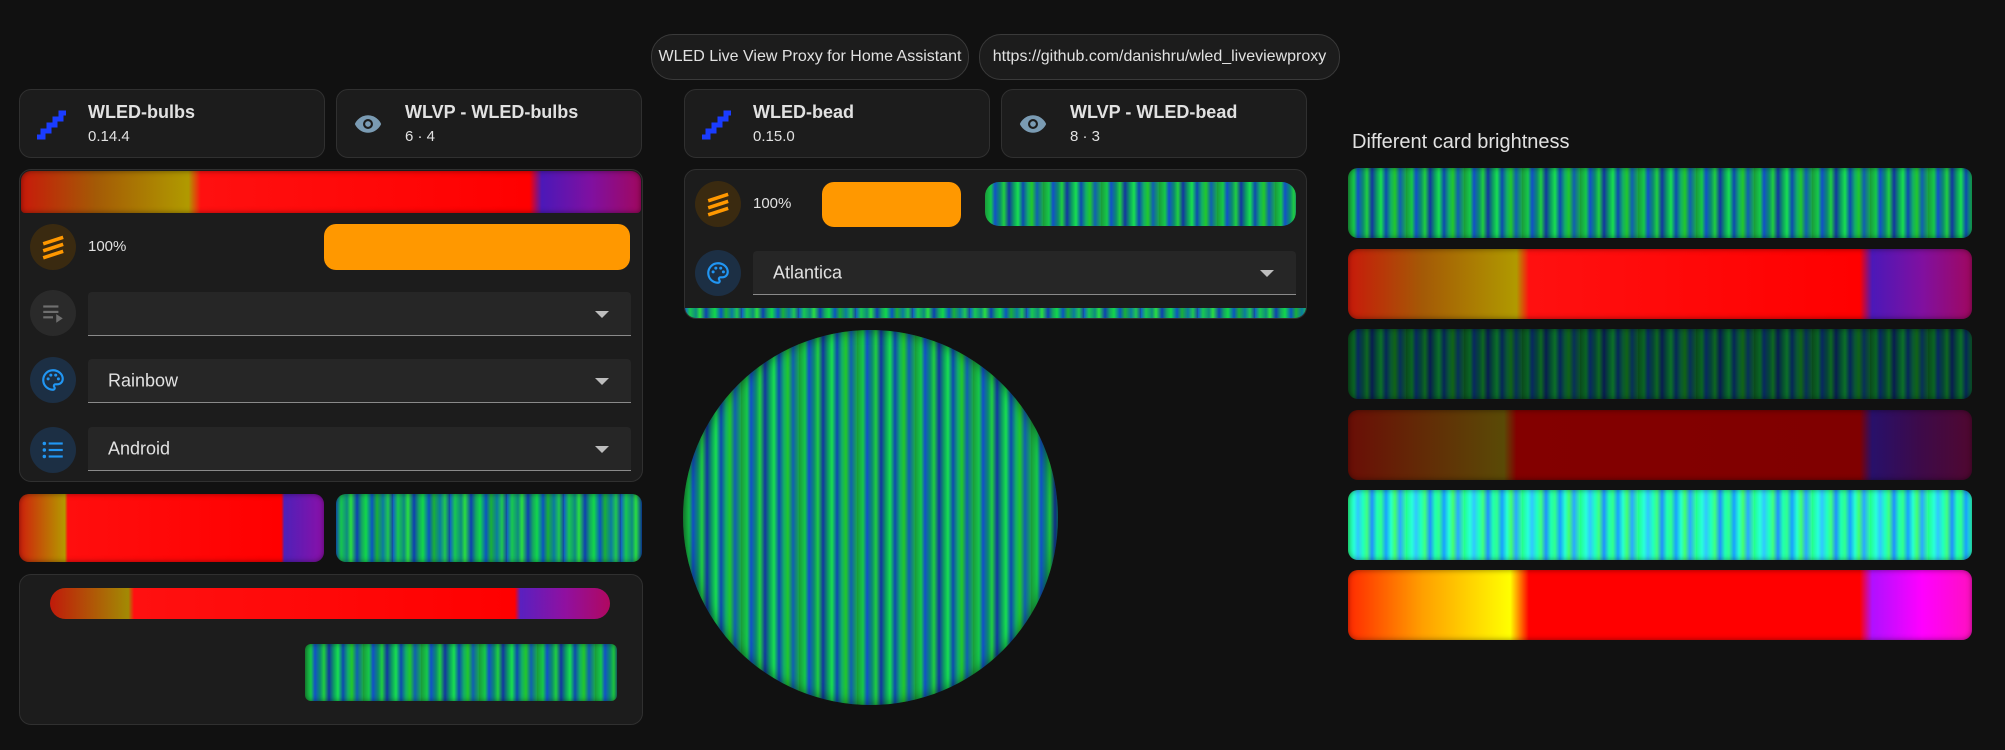 Image resolution: width=2005 pixels, height=750 pixels. I want to click on device-tile-wled-bead: WLED-bead 0.15.0, so click(837, 123).